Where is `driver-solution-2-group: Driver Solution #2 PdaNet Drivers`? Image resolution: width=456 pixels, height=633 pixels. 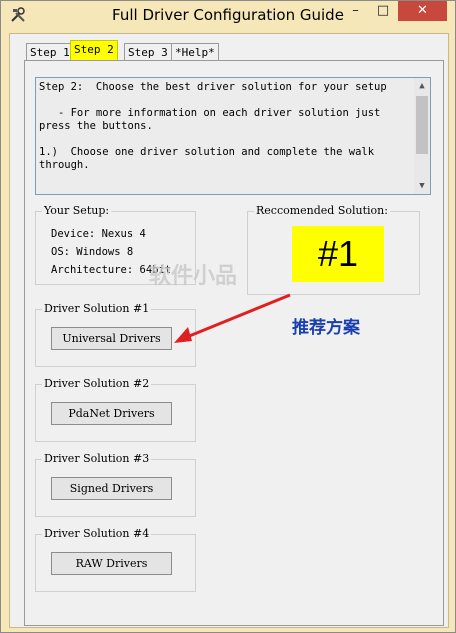
driver-solution-2-group: Driver Solution #2 PdaNet Drivers is located at coordinates (115, 409).